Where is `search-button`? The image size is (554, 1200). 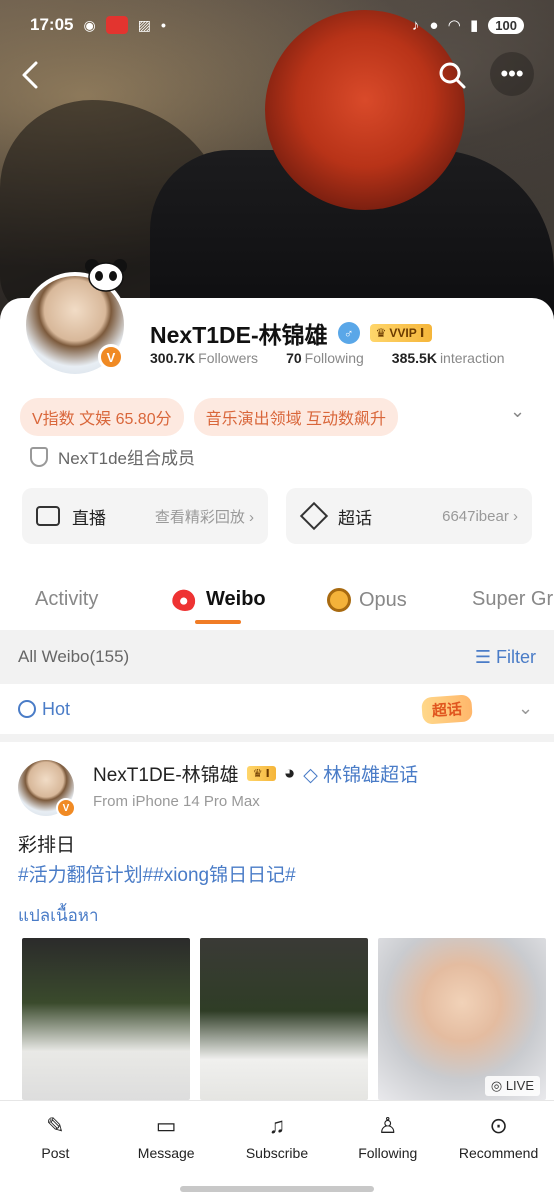
search-button is located at coordinates (452, 75).